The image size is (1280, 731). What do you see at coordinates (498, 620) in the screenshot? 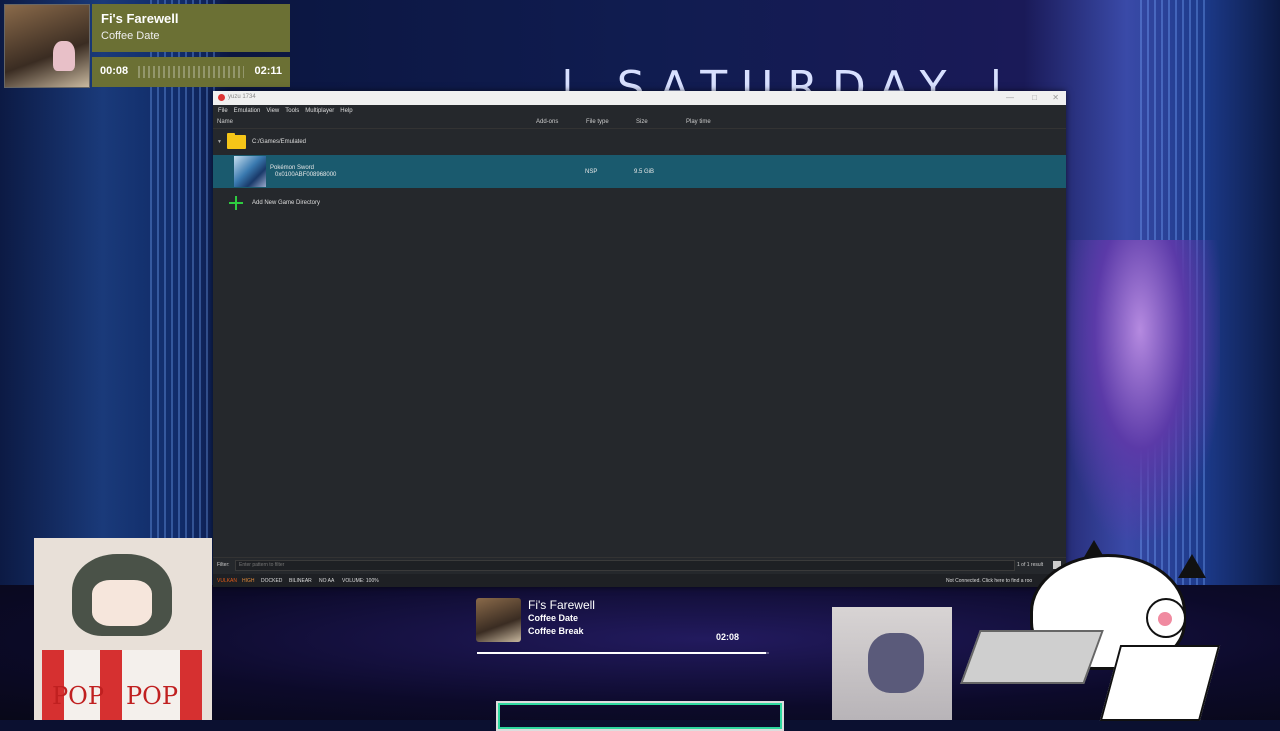
I see `bottom-album-art` at bounding box center [498, 620].